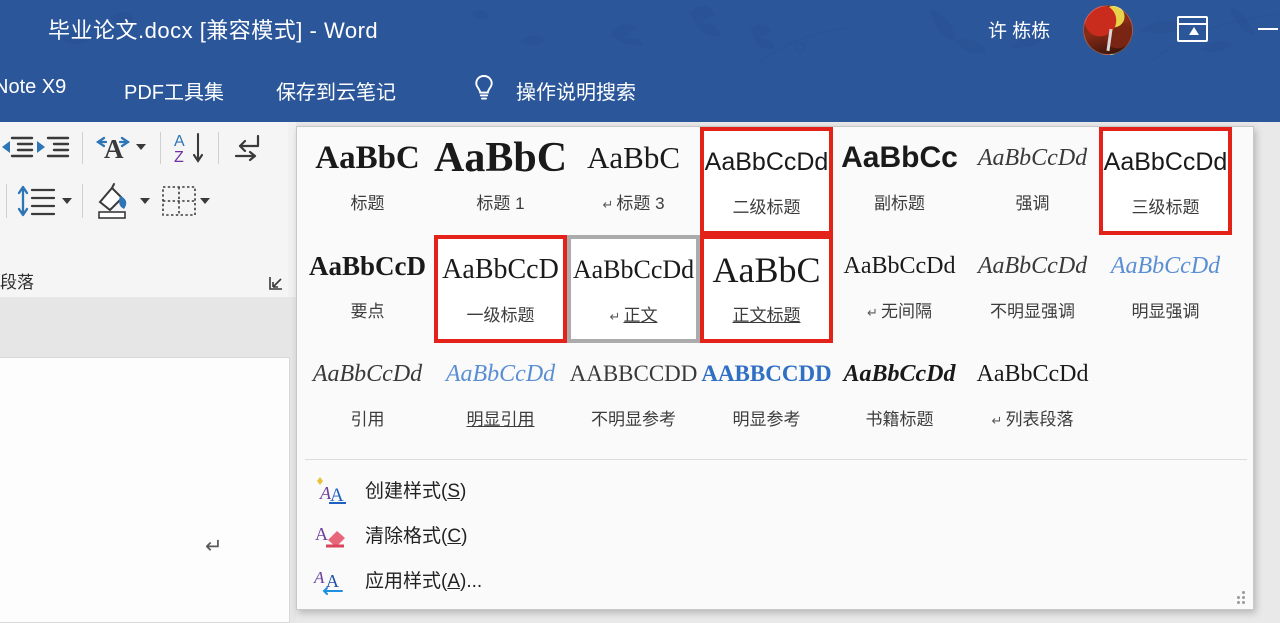 Image resolution: width=1280 pixels, height=623 pixels. Describe the element at coordinates (501, 313) in the screenshot. I see `style-name: 一级标题` at that location.